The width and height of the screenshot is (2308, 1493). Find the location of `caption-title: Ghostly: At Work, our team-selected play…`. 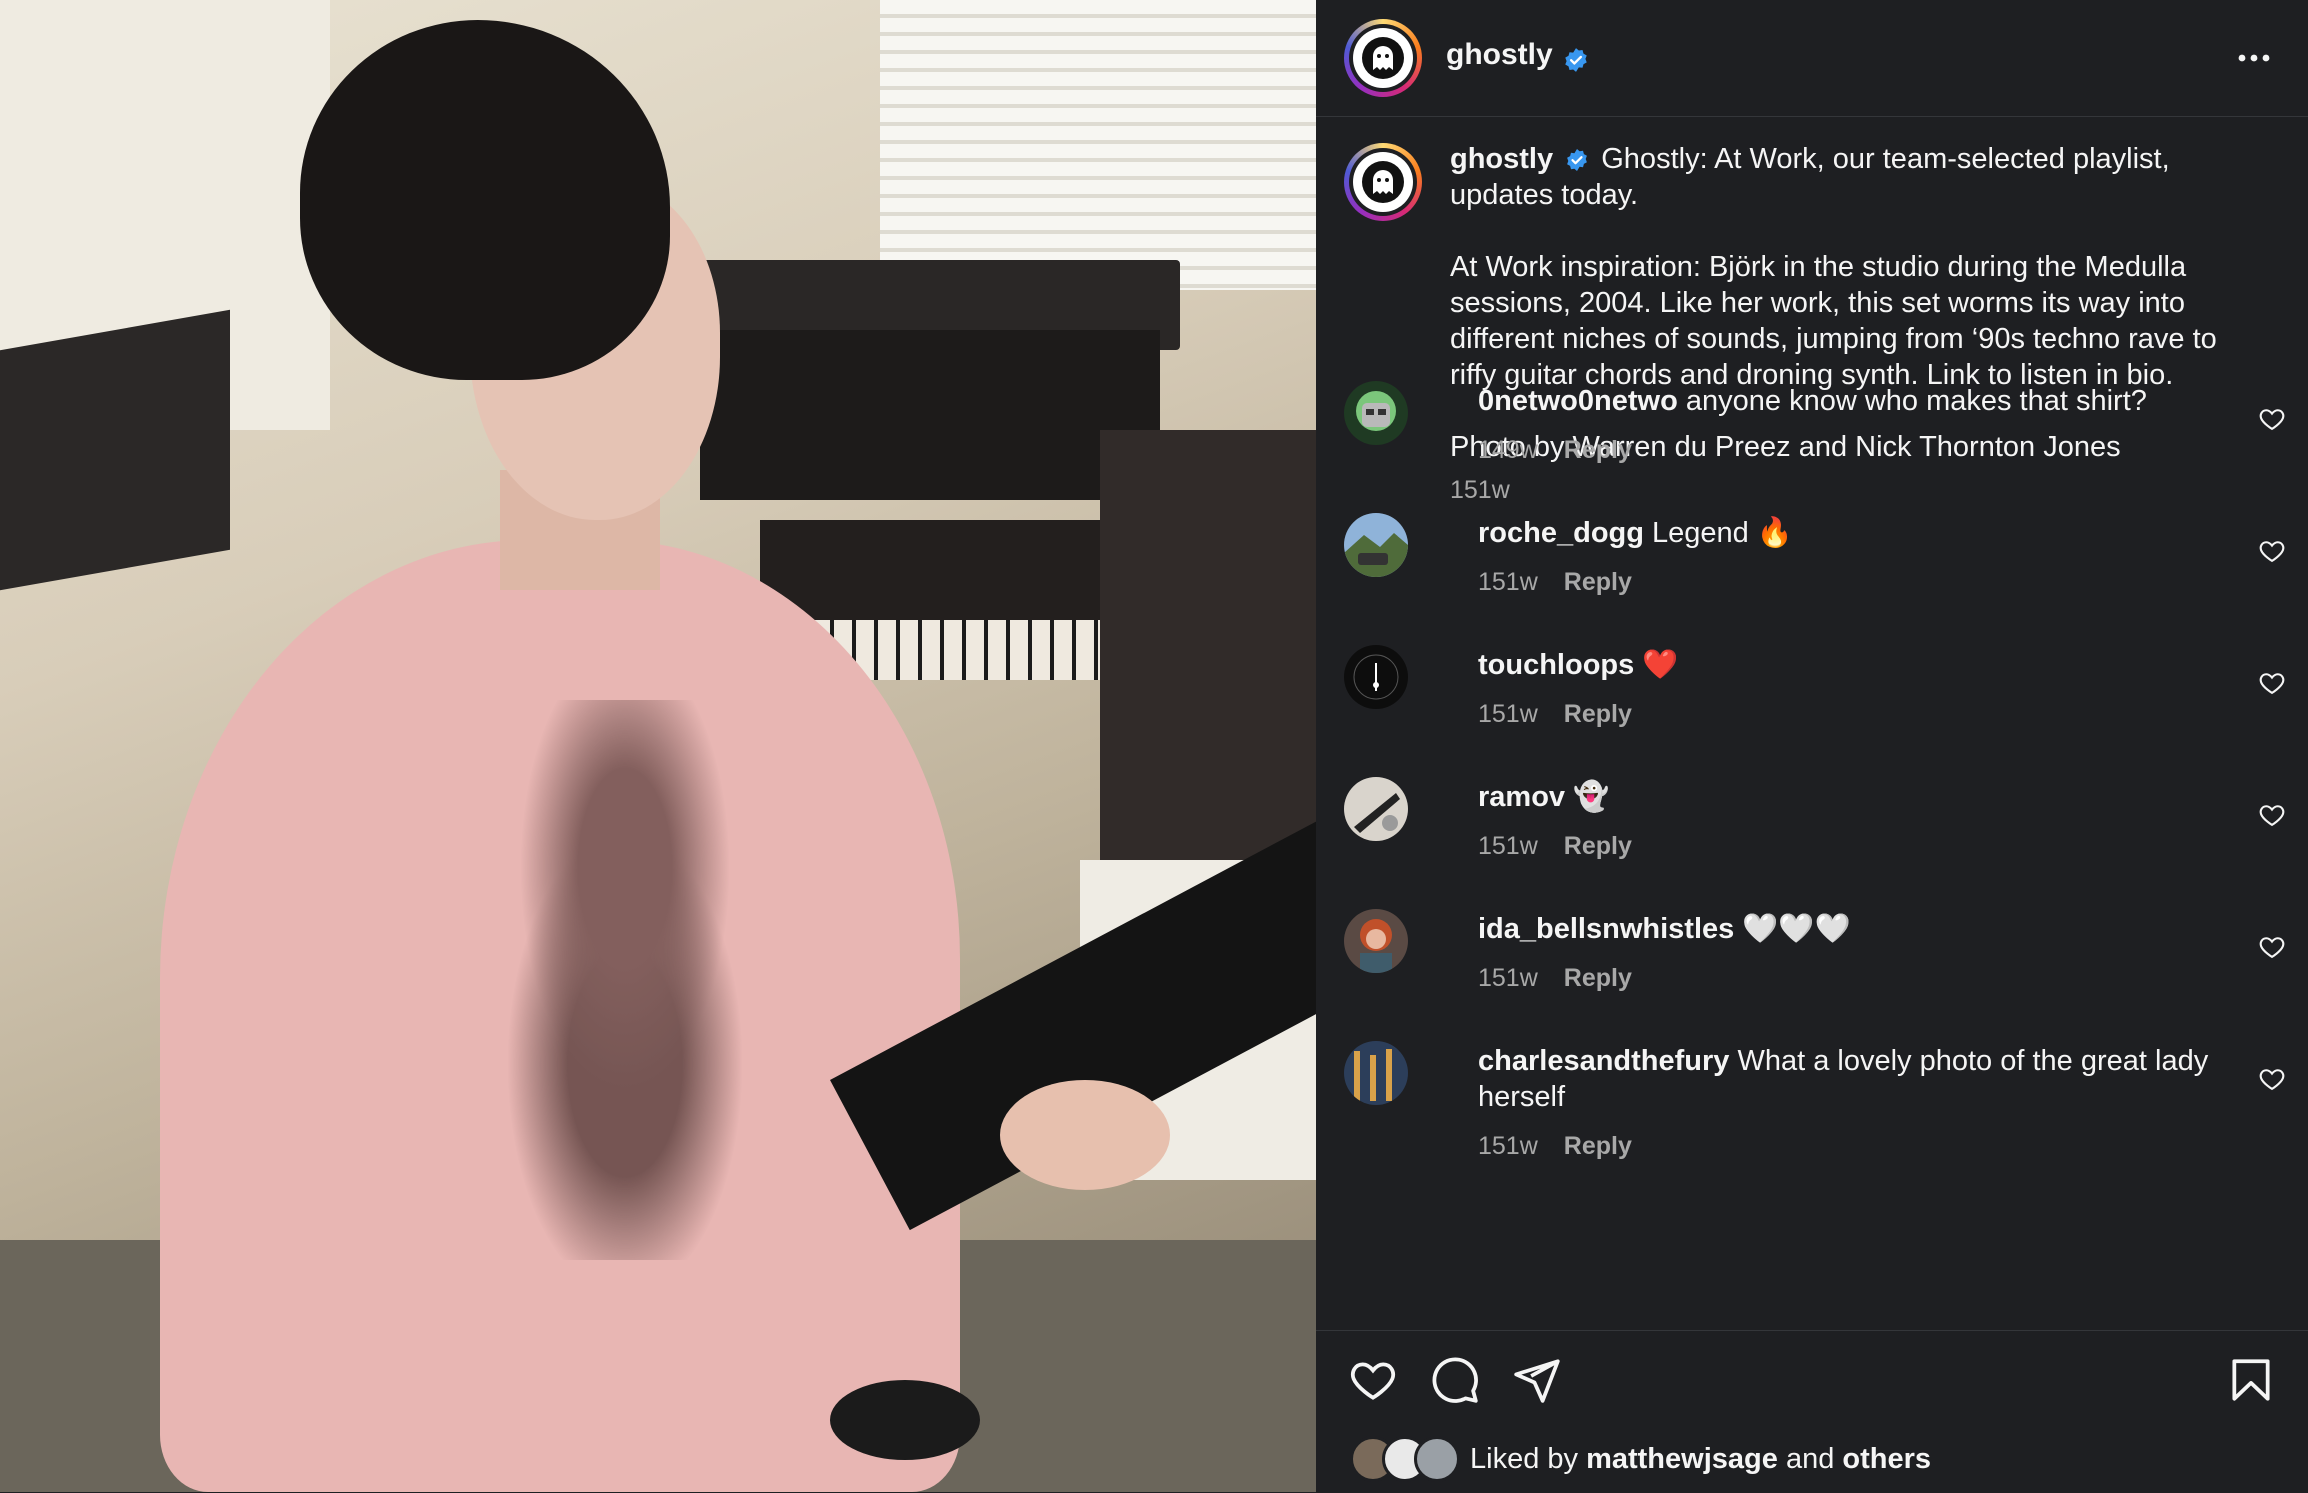

caption-title: Ghostly: At Work, our team-selected play… is located at coordinates (1810, 177).